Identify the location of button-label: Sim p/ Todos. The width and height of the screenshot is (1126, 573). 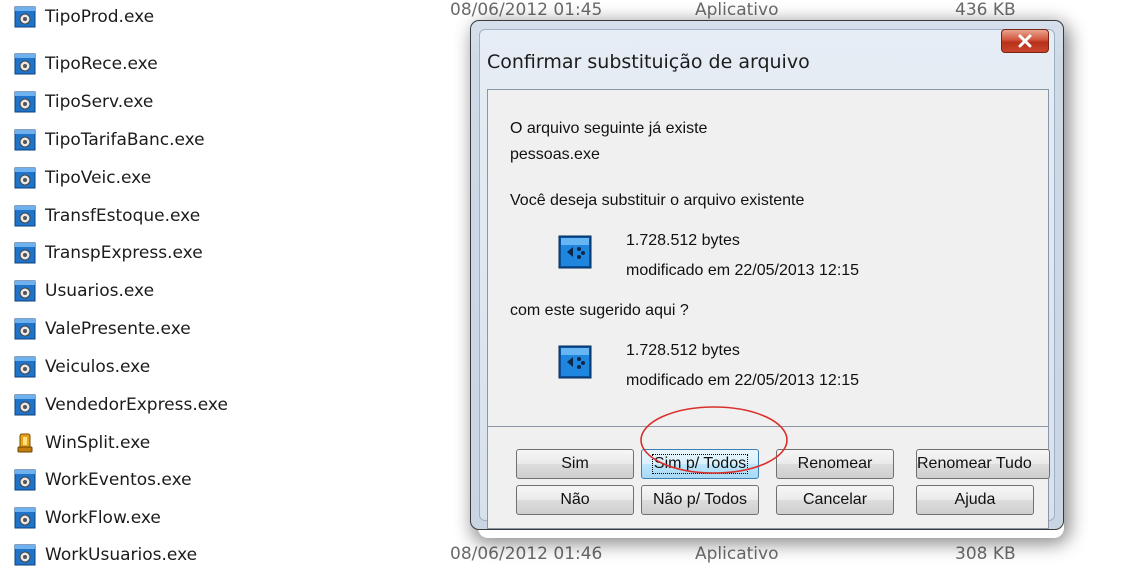
(700, 464).